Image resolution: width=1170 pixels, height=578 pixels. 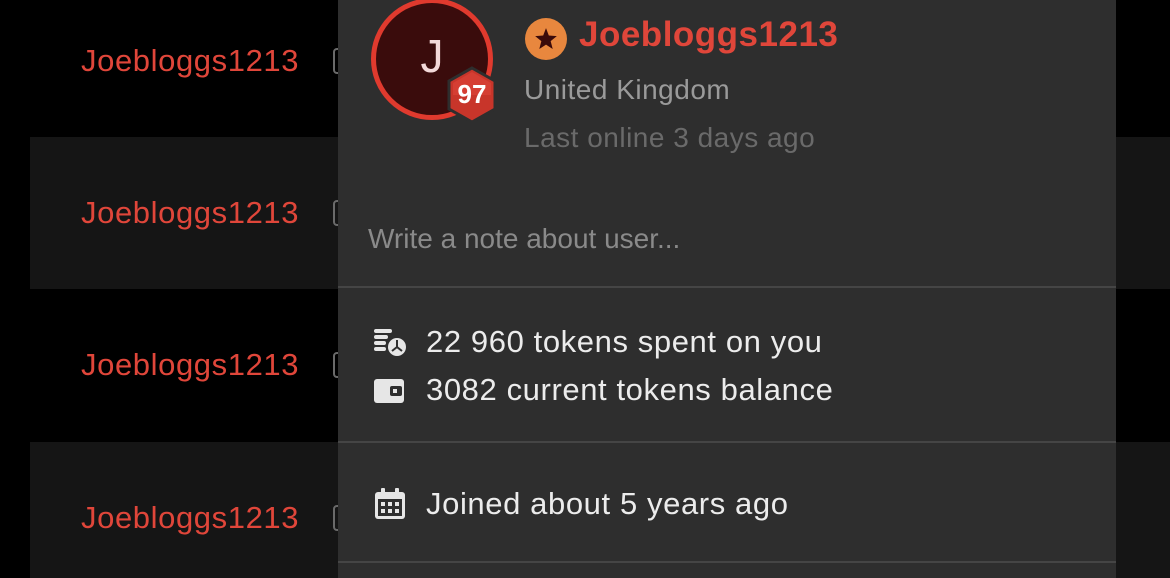 What do you see at coordinates (709, 34) in the screenshot?
I see `profile-username: Joebloggs1213` at bounding box center [709, 34].